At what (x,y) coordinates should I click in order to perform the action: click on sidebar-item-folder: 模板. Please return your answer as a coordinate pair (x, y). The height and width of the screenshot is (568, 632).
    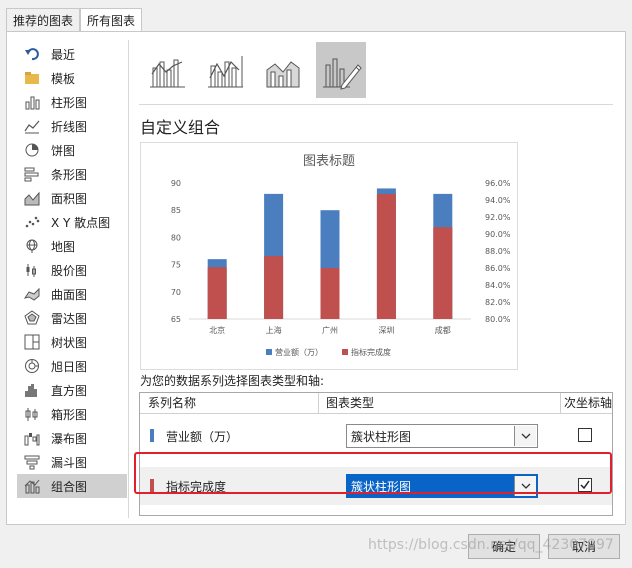
    Looking at the image, I should click on (72, 78).